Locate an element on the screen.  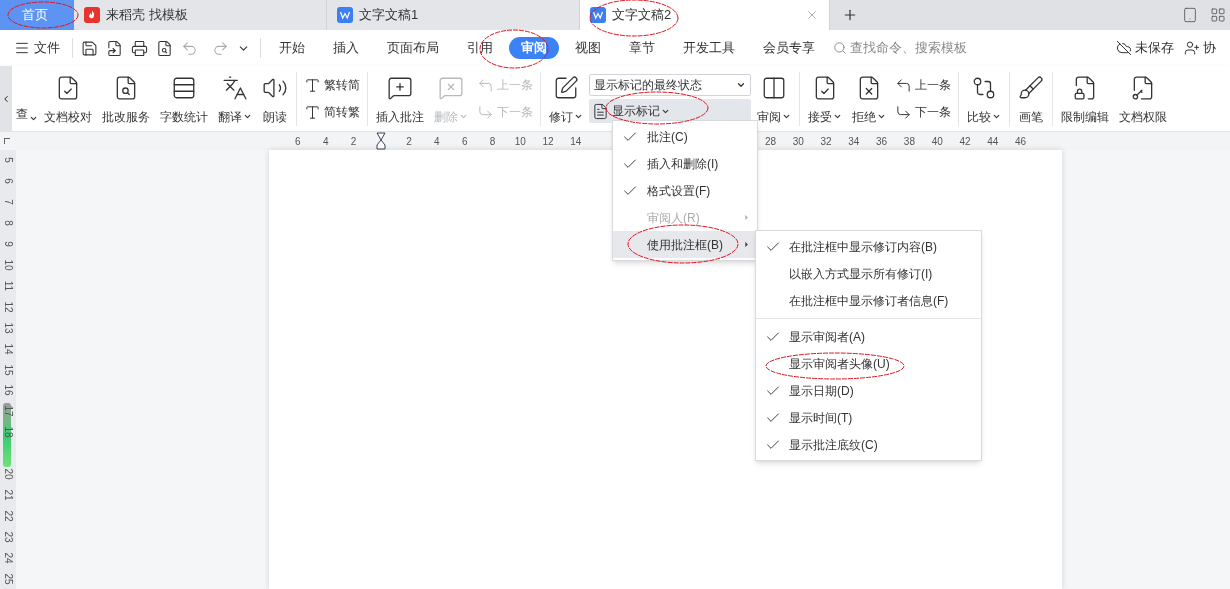
command-search-field: 查找命令、搜索模板 is located at coordinates (900, 48).